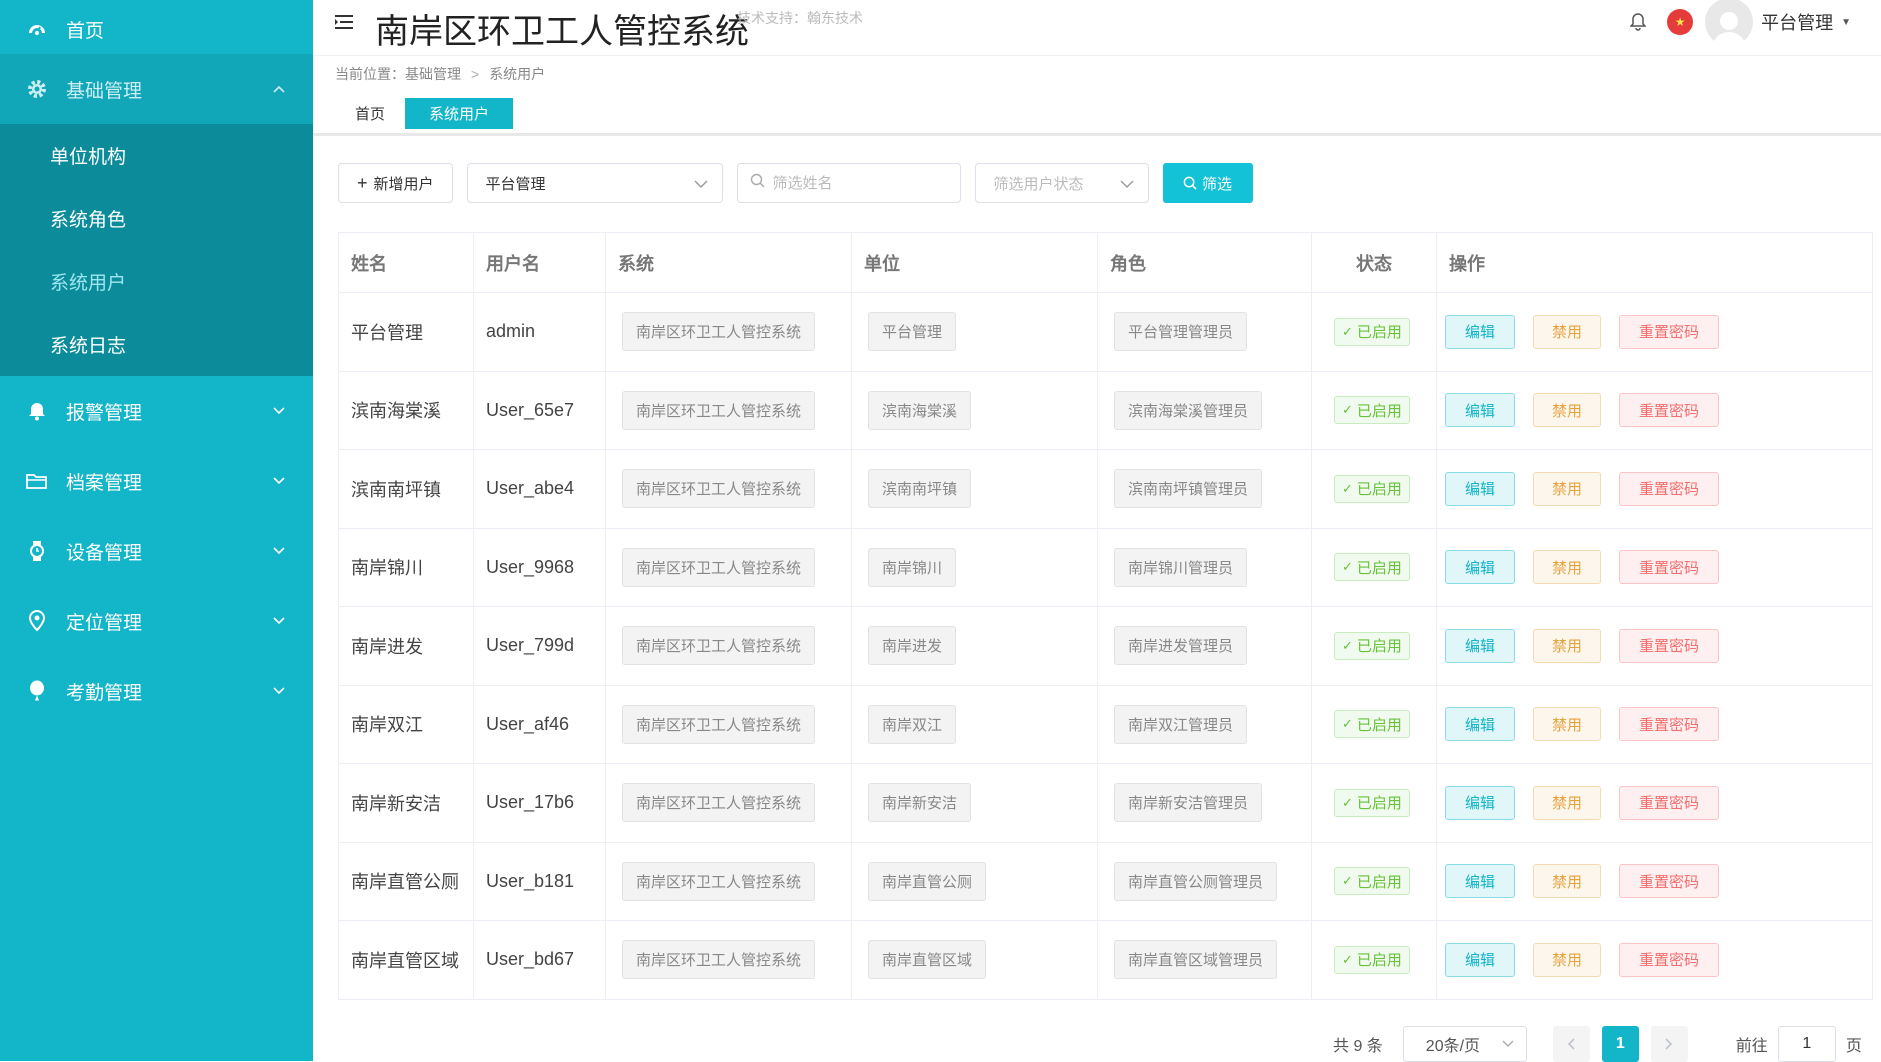 This screenshot has width=1881, height=1062. What do you see at coordinates (1797, 22) in the screenshot?
I see `user-name: 平台管理` at bounding box center [1797, 22].